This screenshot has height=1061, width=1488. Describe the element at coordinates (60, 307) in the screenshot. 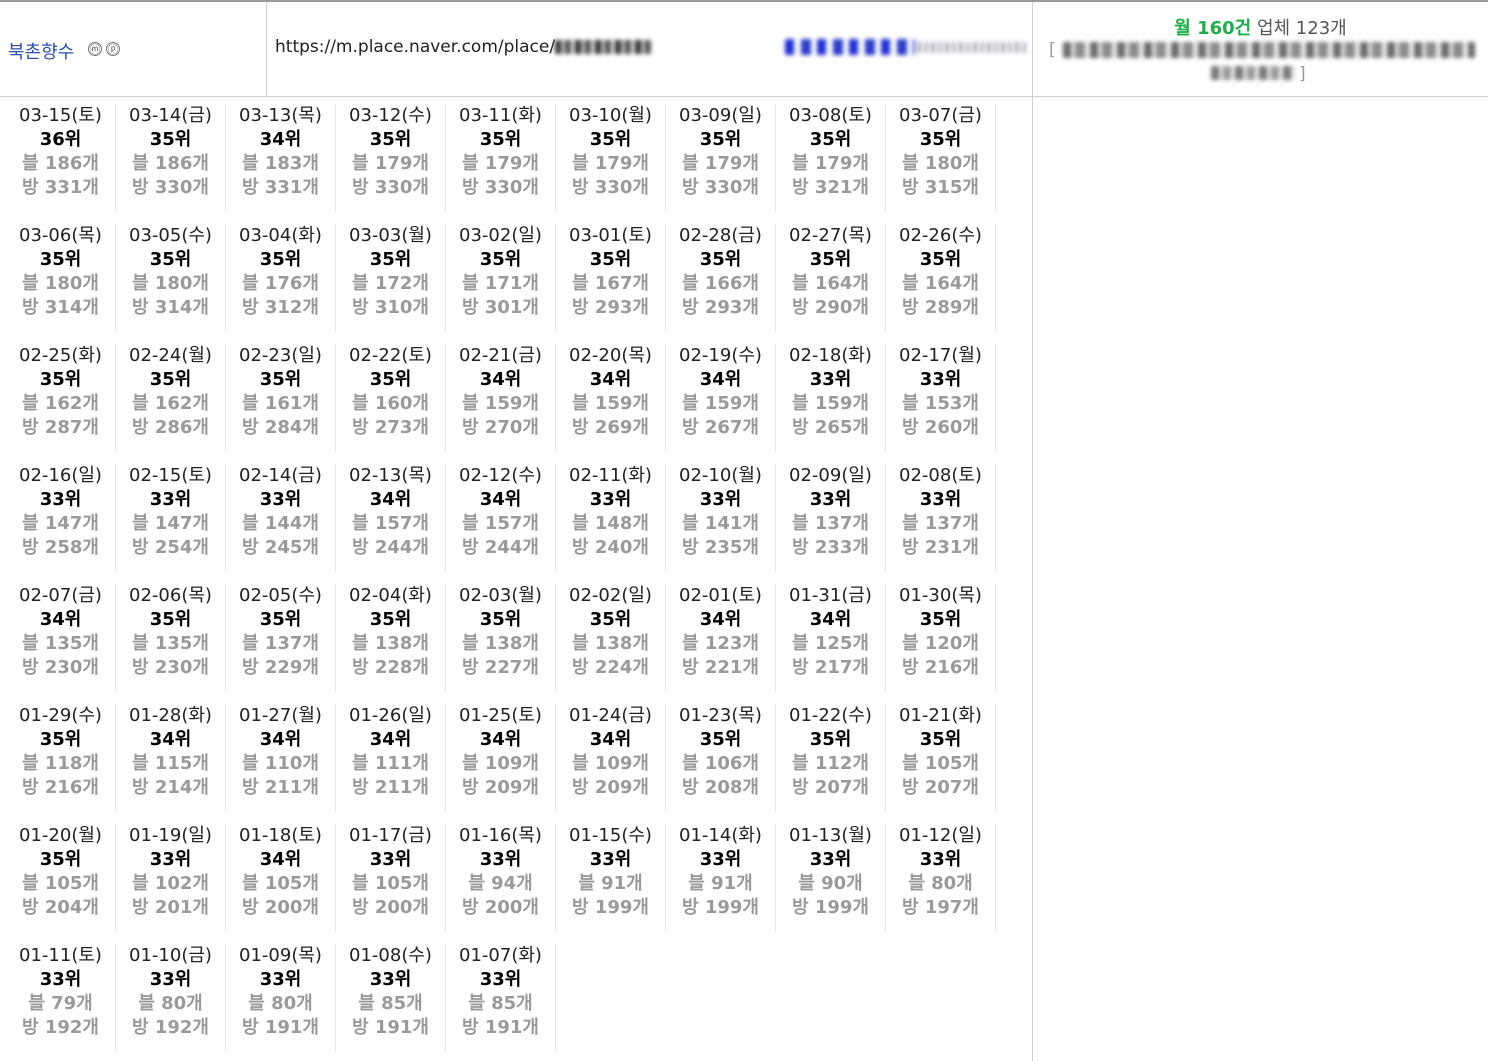

I see `day-visit-count: 방 314개` at that location.